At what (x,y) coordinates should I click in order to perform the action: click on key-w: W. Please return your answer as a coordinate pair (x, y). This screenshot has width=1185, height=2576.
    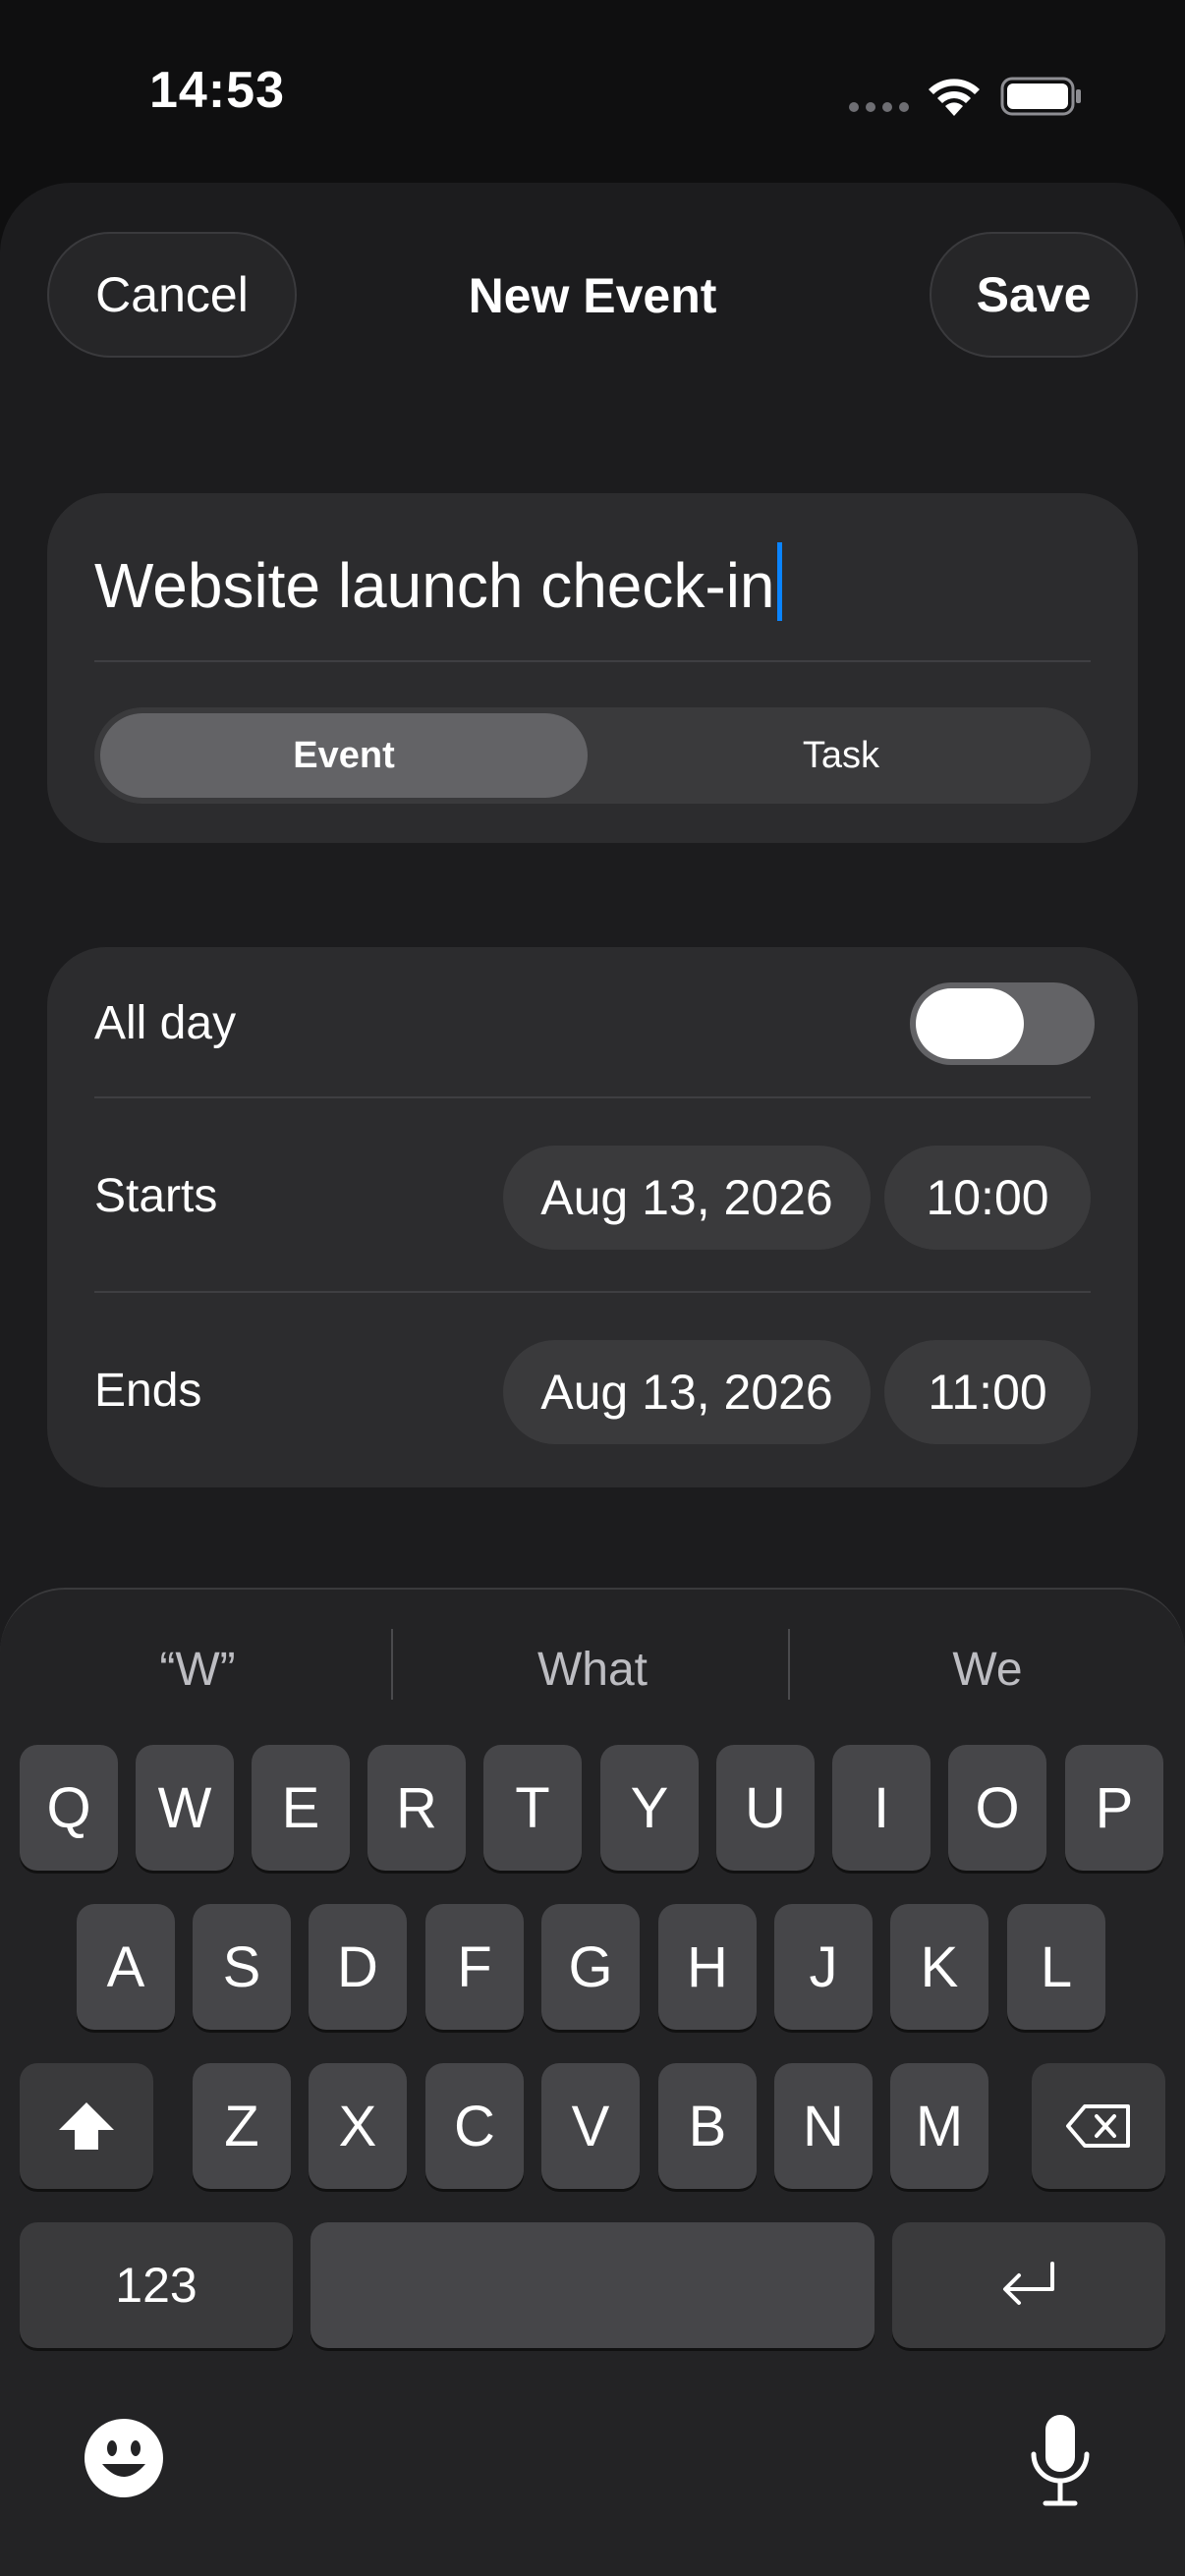
    Looking at the image, I should click on (185, 1808).